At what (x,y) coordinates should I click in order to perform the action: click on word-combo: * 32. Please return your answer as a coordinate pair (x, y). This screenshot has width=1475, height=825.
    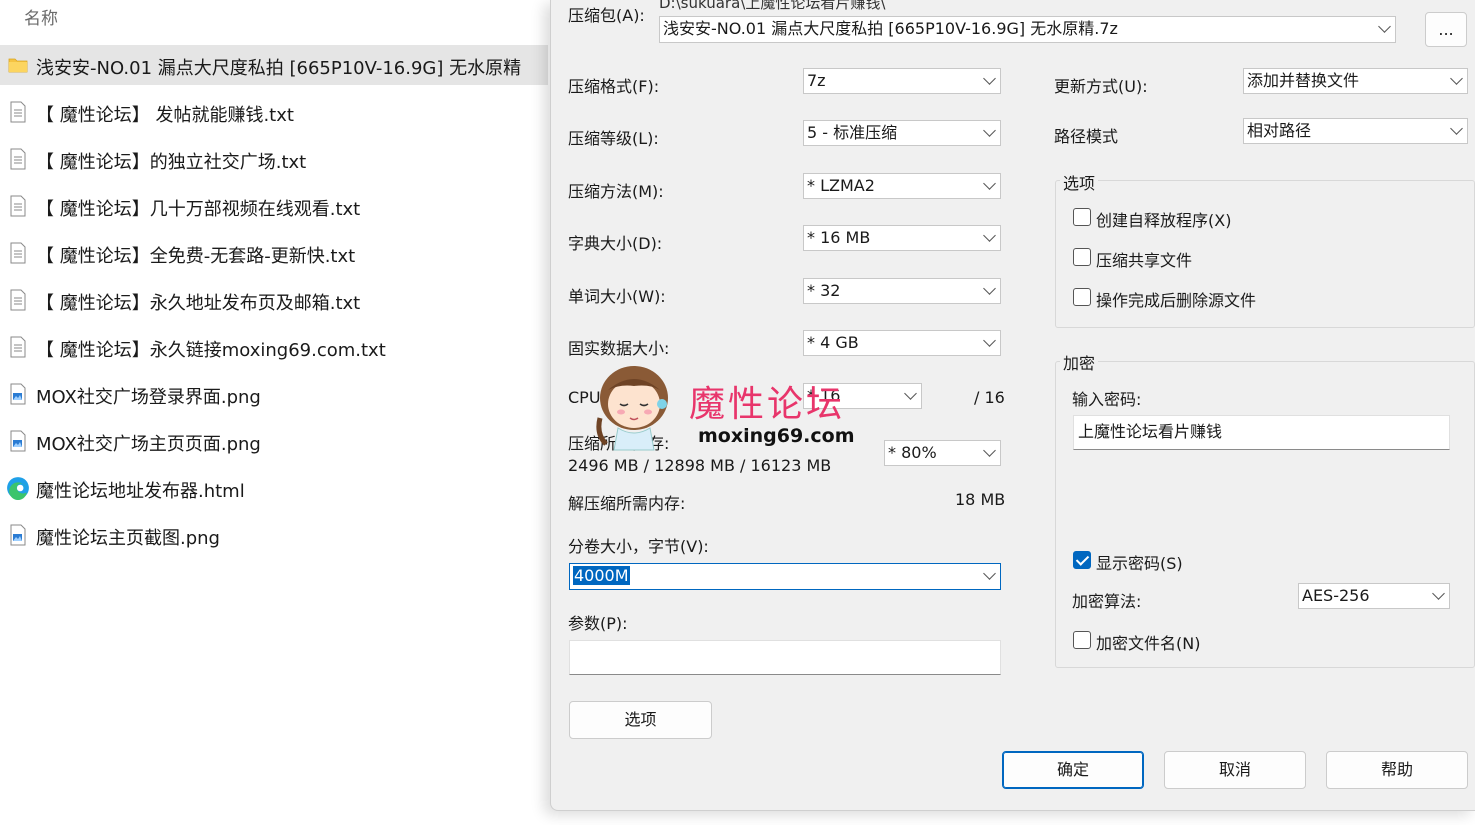
    Looking at the image, I should click on (902, 291).